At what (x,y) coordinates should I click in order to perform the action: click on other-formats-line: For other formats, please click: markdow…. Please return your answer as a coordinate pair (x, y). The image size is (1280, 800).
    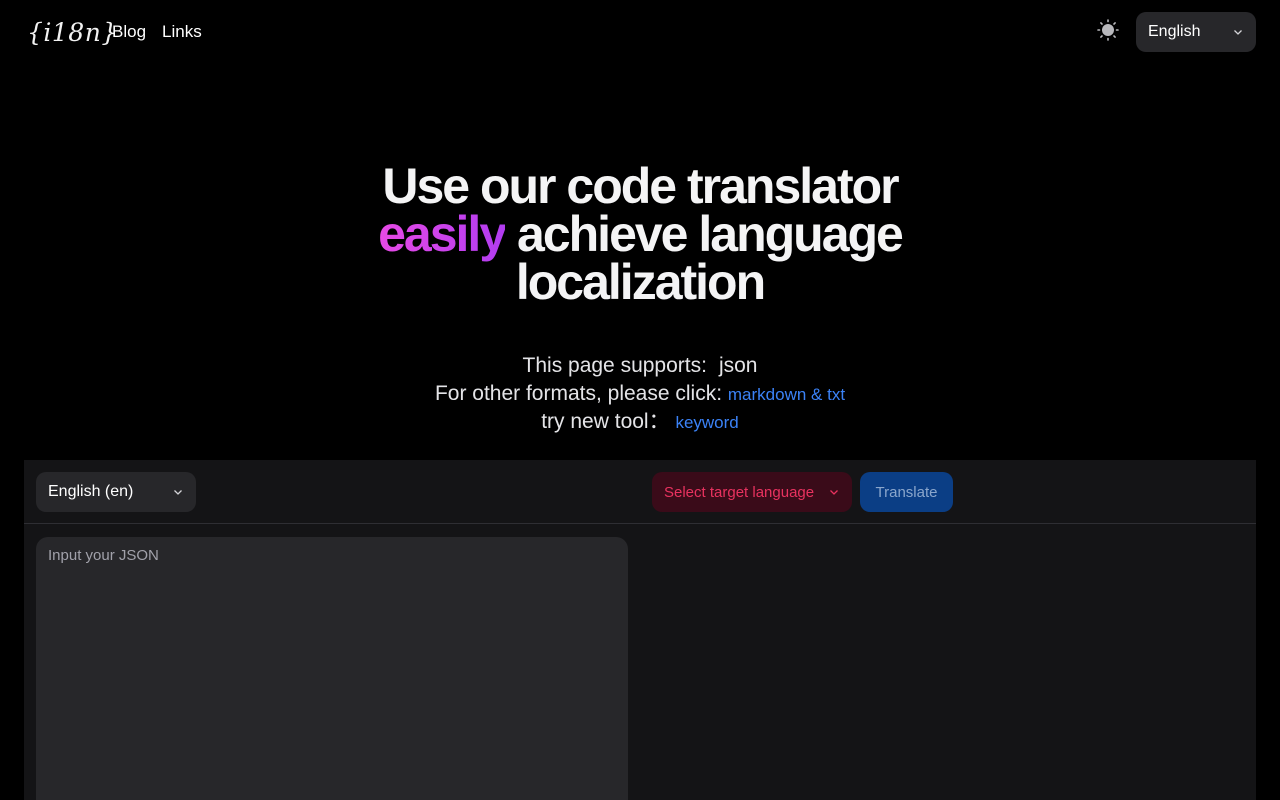
    Looking at the image, I should click on (640, 394).